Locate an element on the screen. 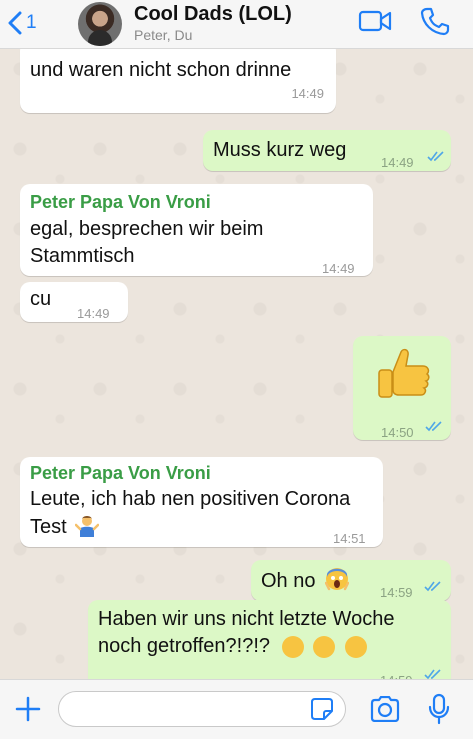 The height and width of the screenshot is (739, 473). message-time: 14:51 is located at coordinates (349, 538).